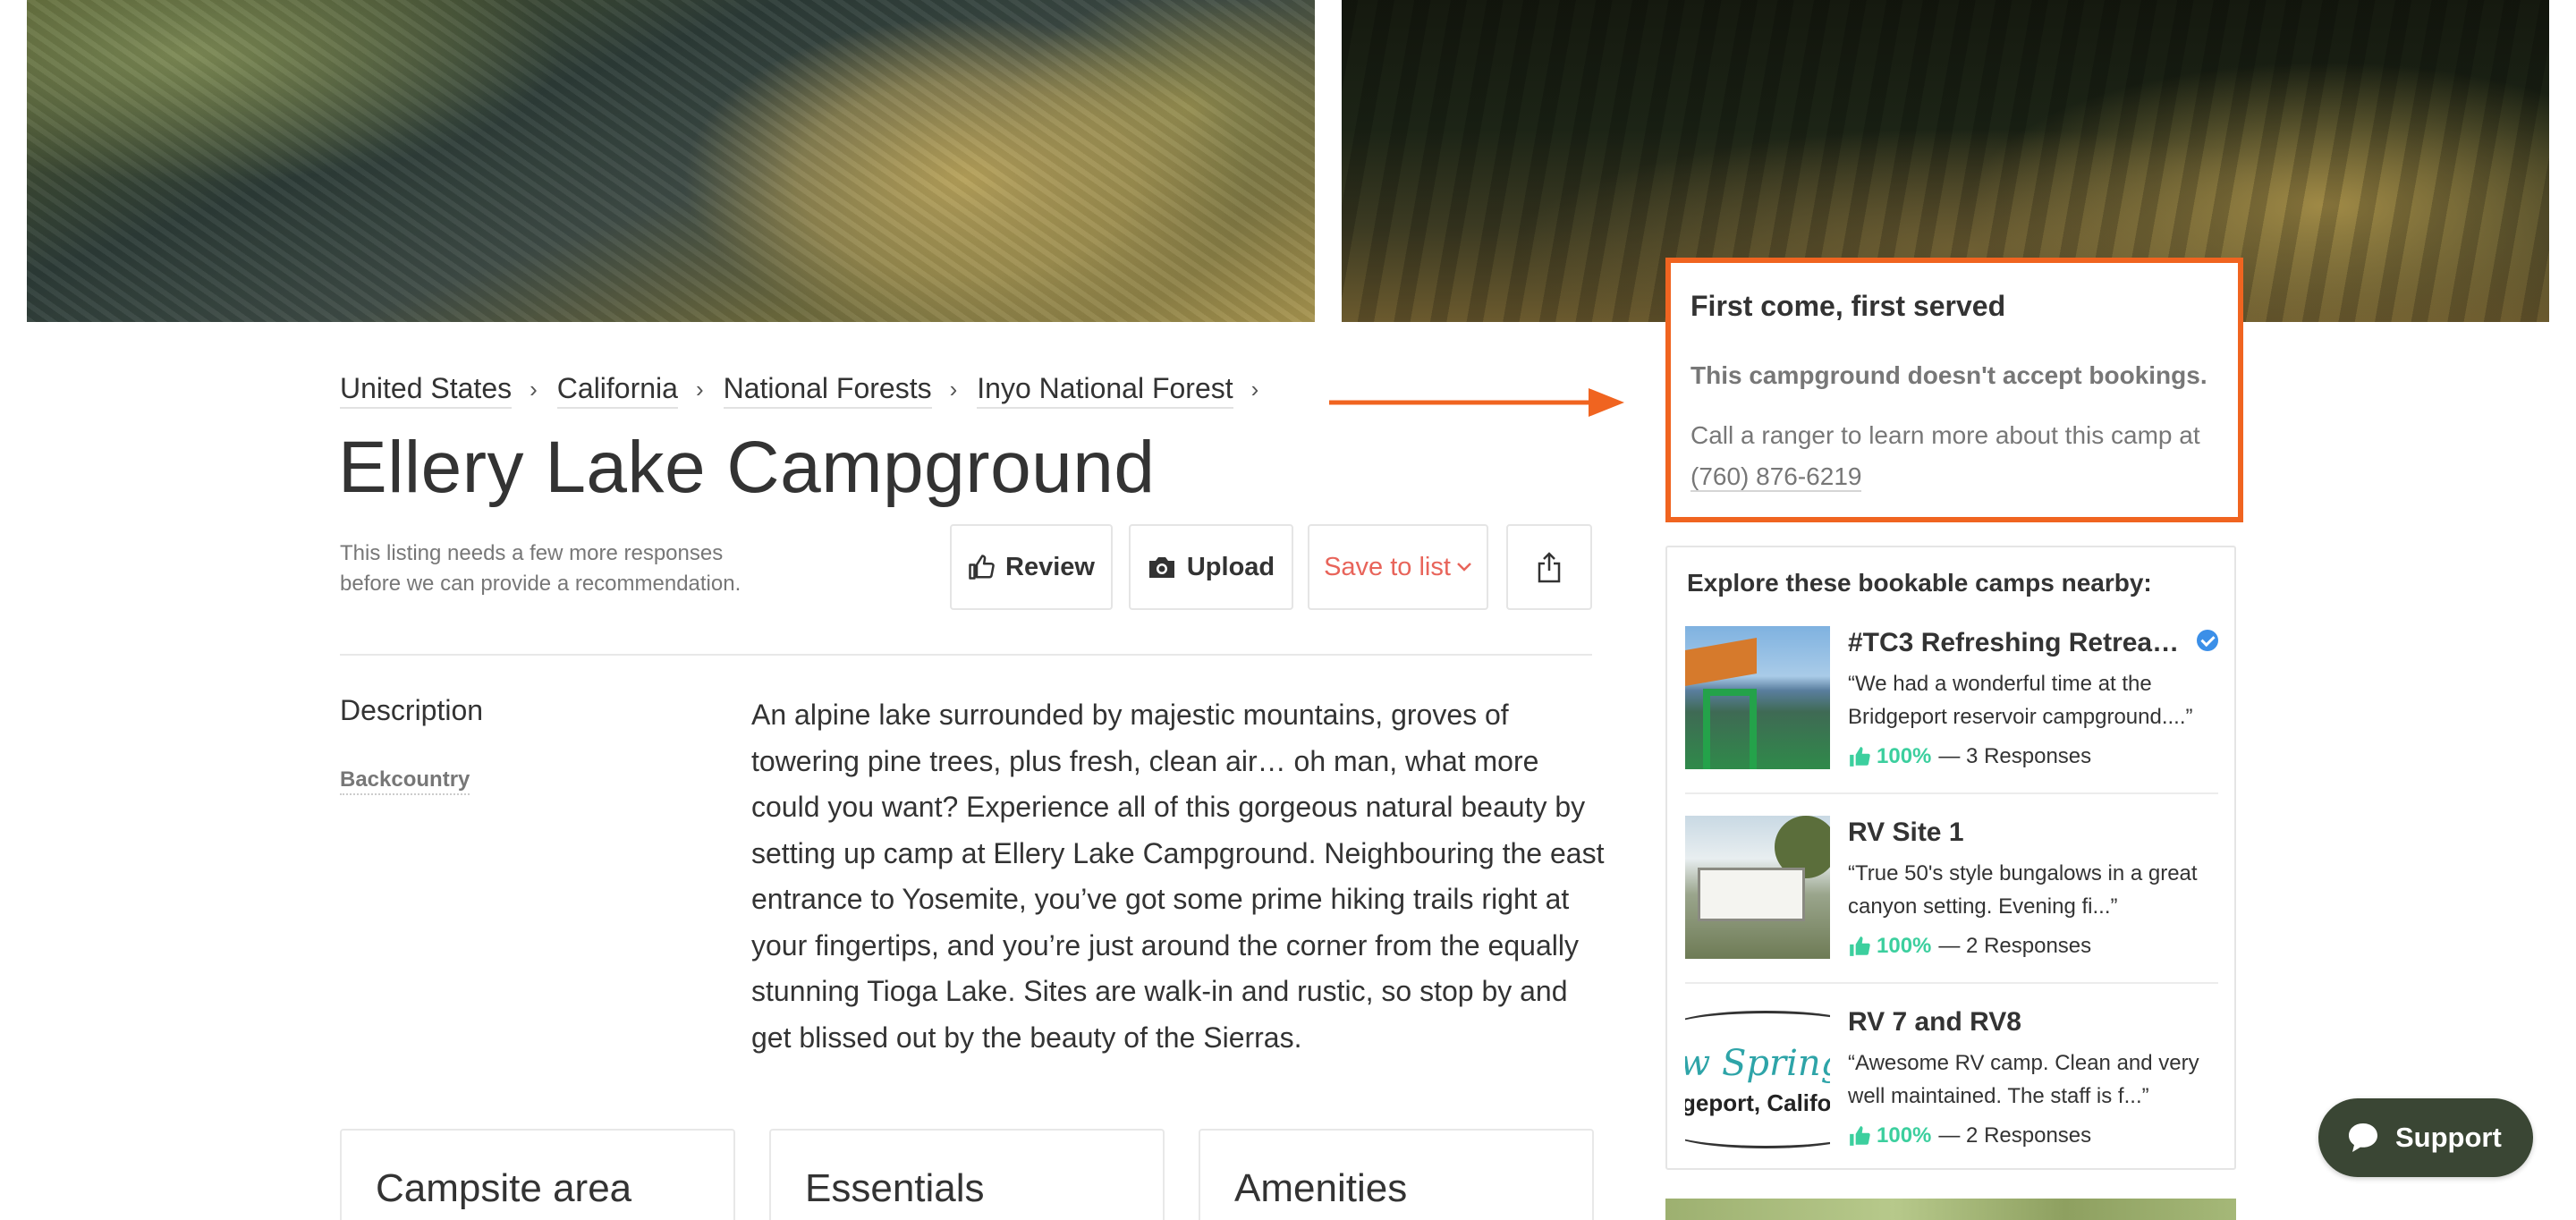 The height and width of the screenshot is (1220, 2576). I want to click on camera-icon, so click(1161, 568).